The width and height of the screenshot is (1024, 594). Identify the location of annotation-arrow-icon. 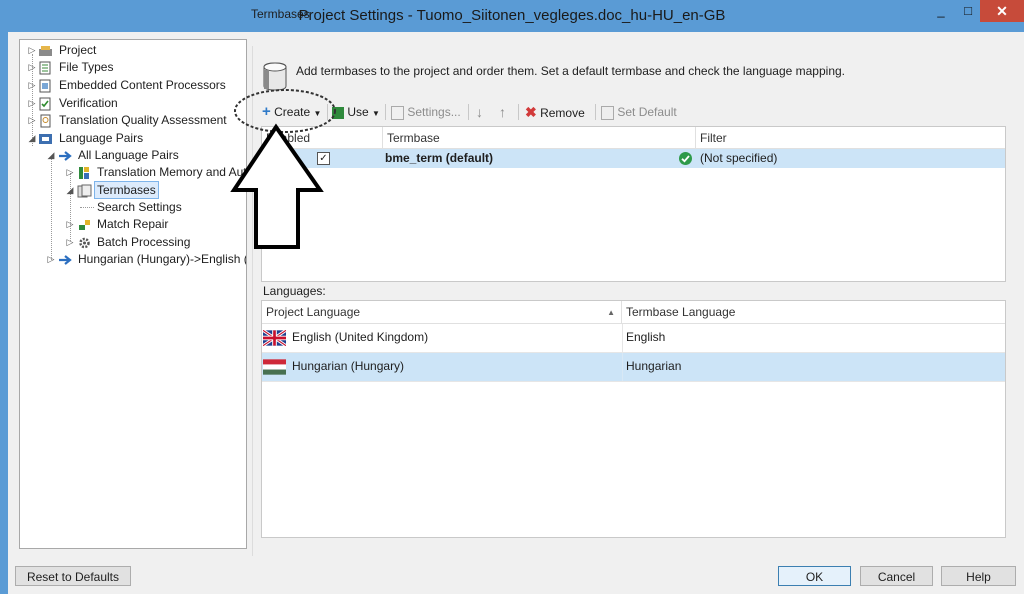
(277, 186).